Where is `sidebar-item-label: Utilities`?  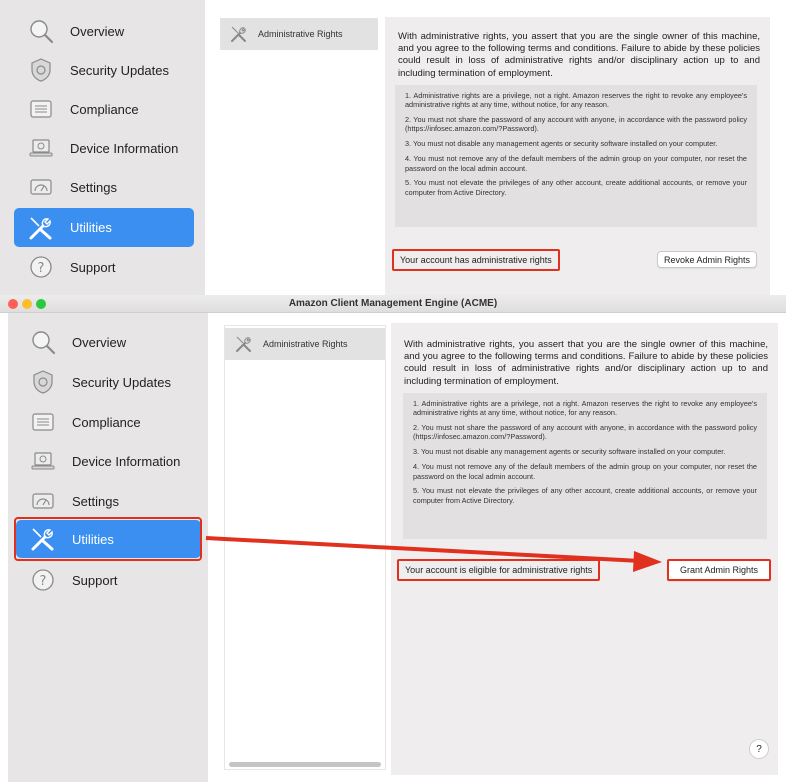 sidebar-item-label: Utilities is located at coordinates (91, 227).